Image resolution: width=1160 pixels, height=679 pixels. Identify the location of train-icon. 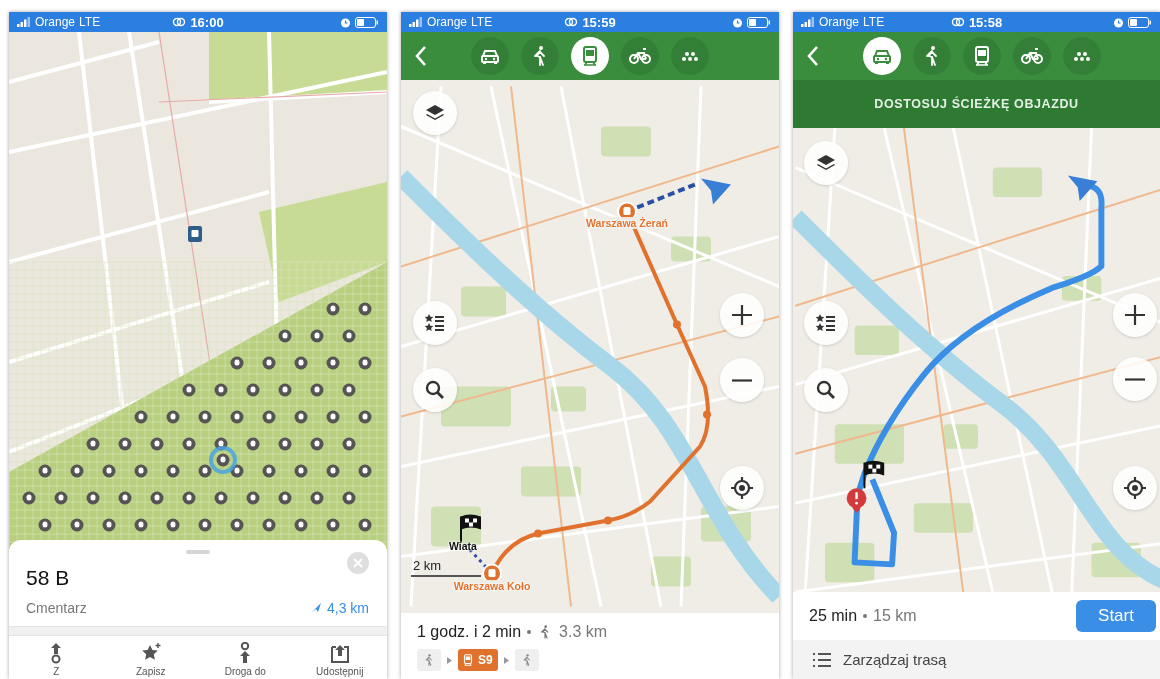
(468, 660).